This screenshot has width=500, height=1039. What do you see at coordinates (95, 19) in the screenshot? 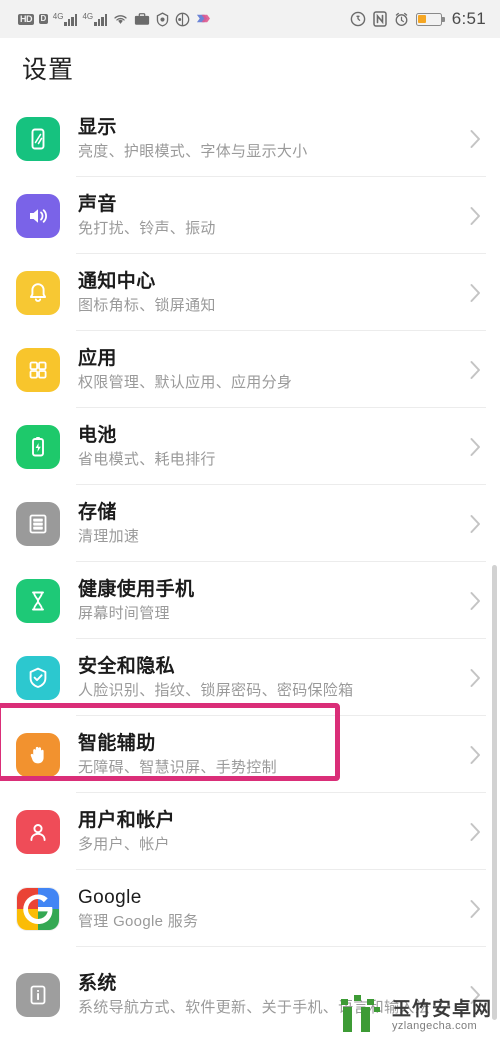
I see `signal-4g-icon-2: 4G` at bounding box center [95, 19].